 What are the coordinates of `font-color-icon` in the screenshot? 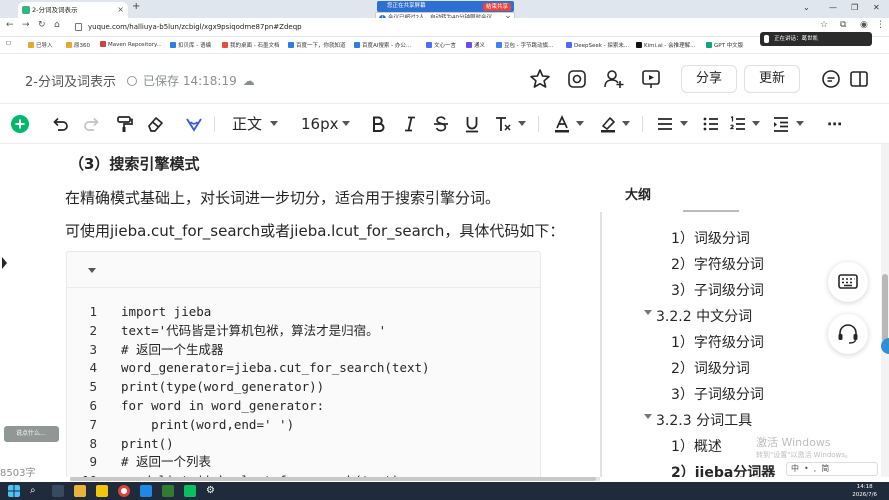 It's located at (562, 124).